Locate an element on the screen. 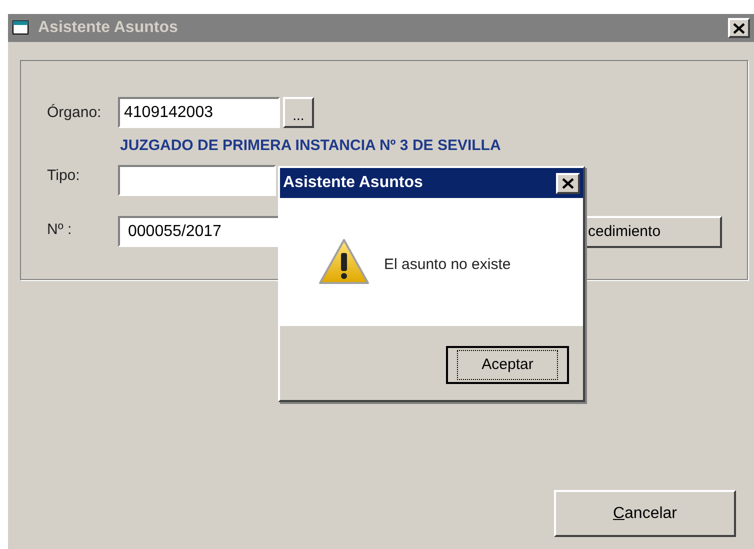 The image size is (754, 549). input-field is located at coordinates (197, 180).